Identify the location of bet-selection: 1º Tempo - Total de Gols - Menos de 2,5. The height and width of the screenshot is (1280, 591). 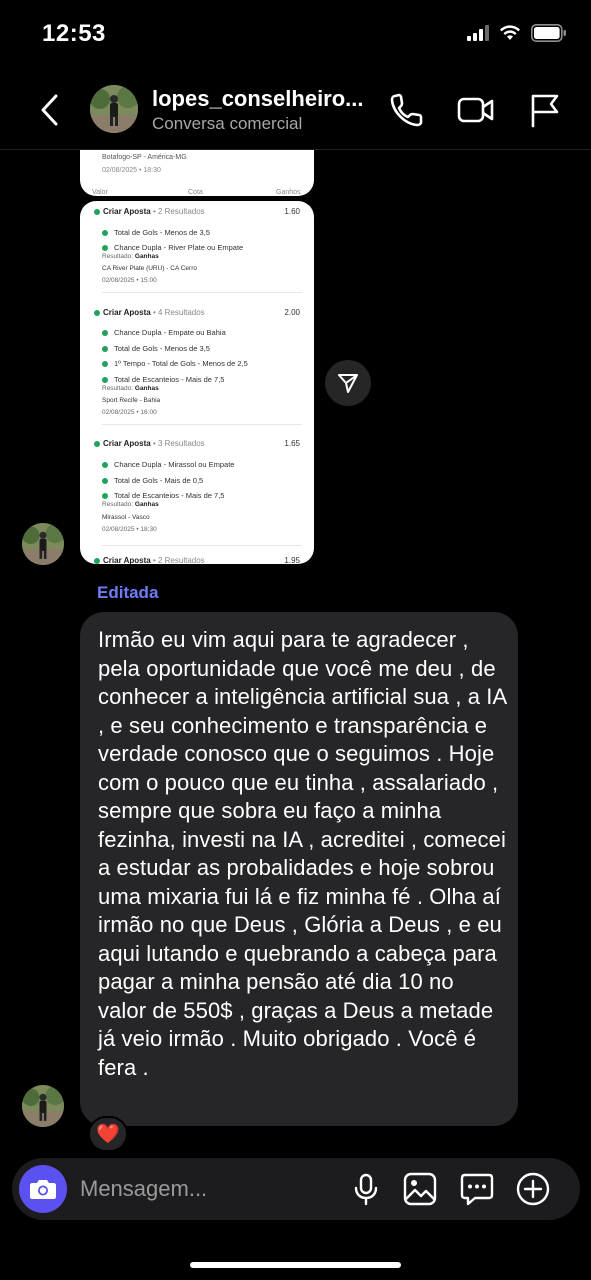
(175, 363).